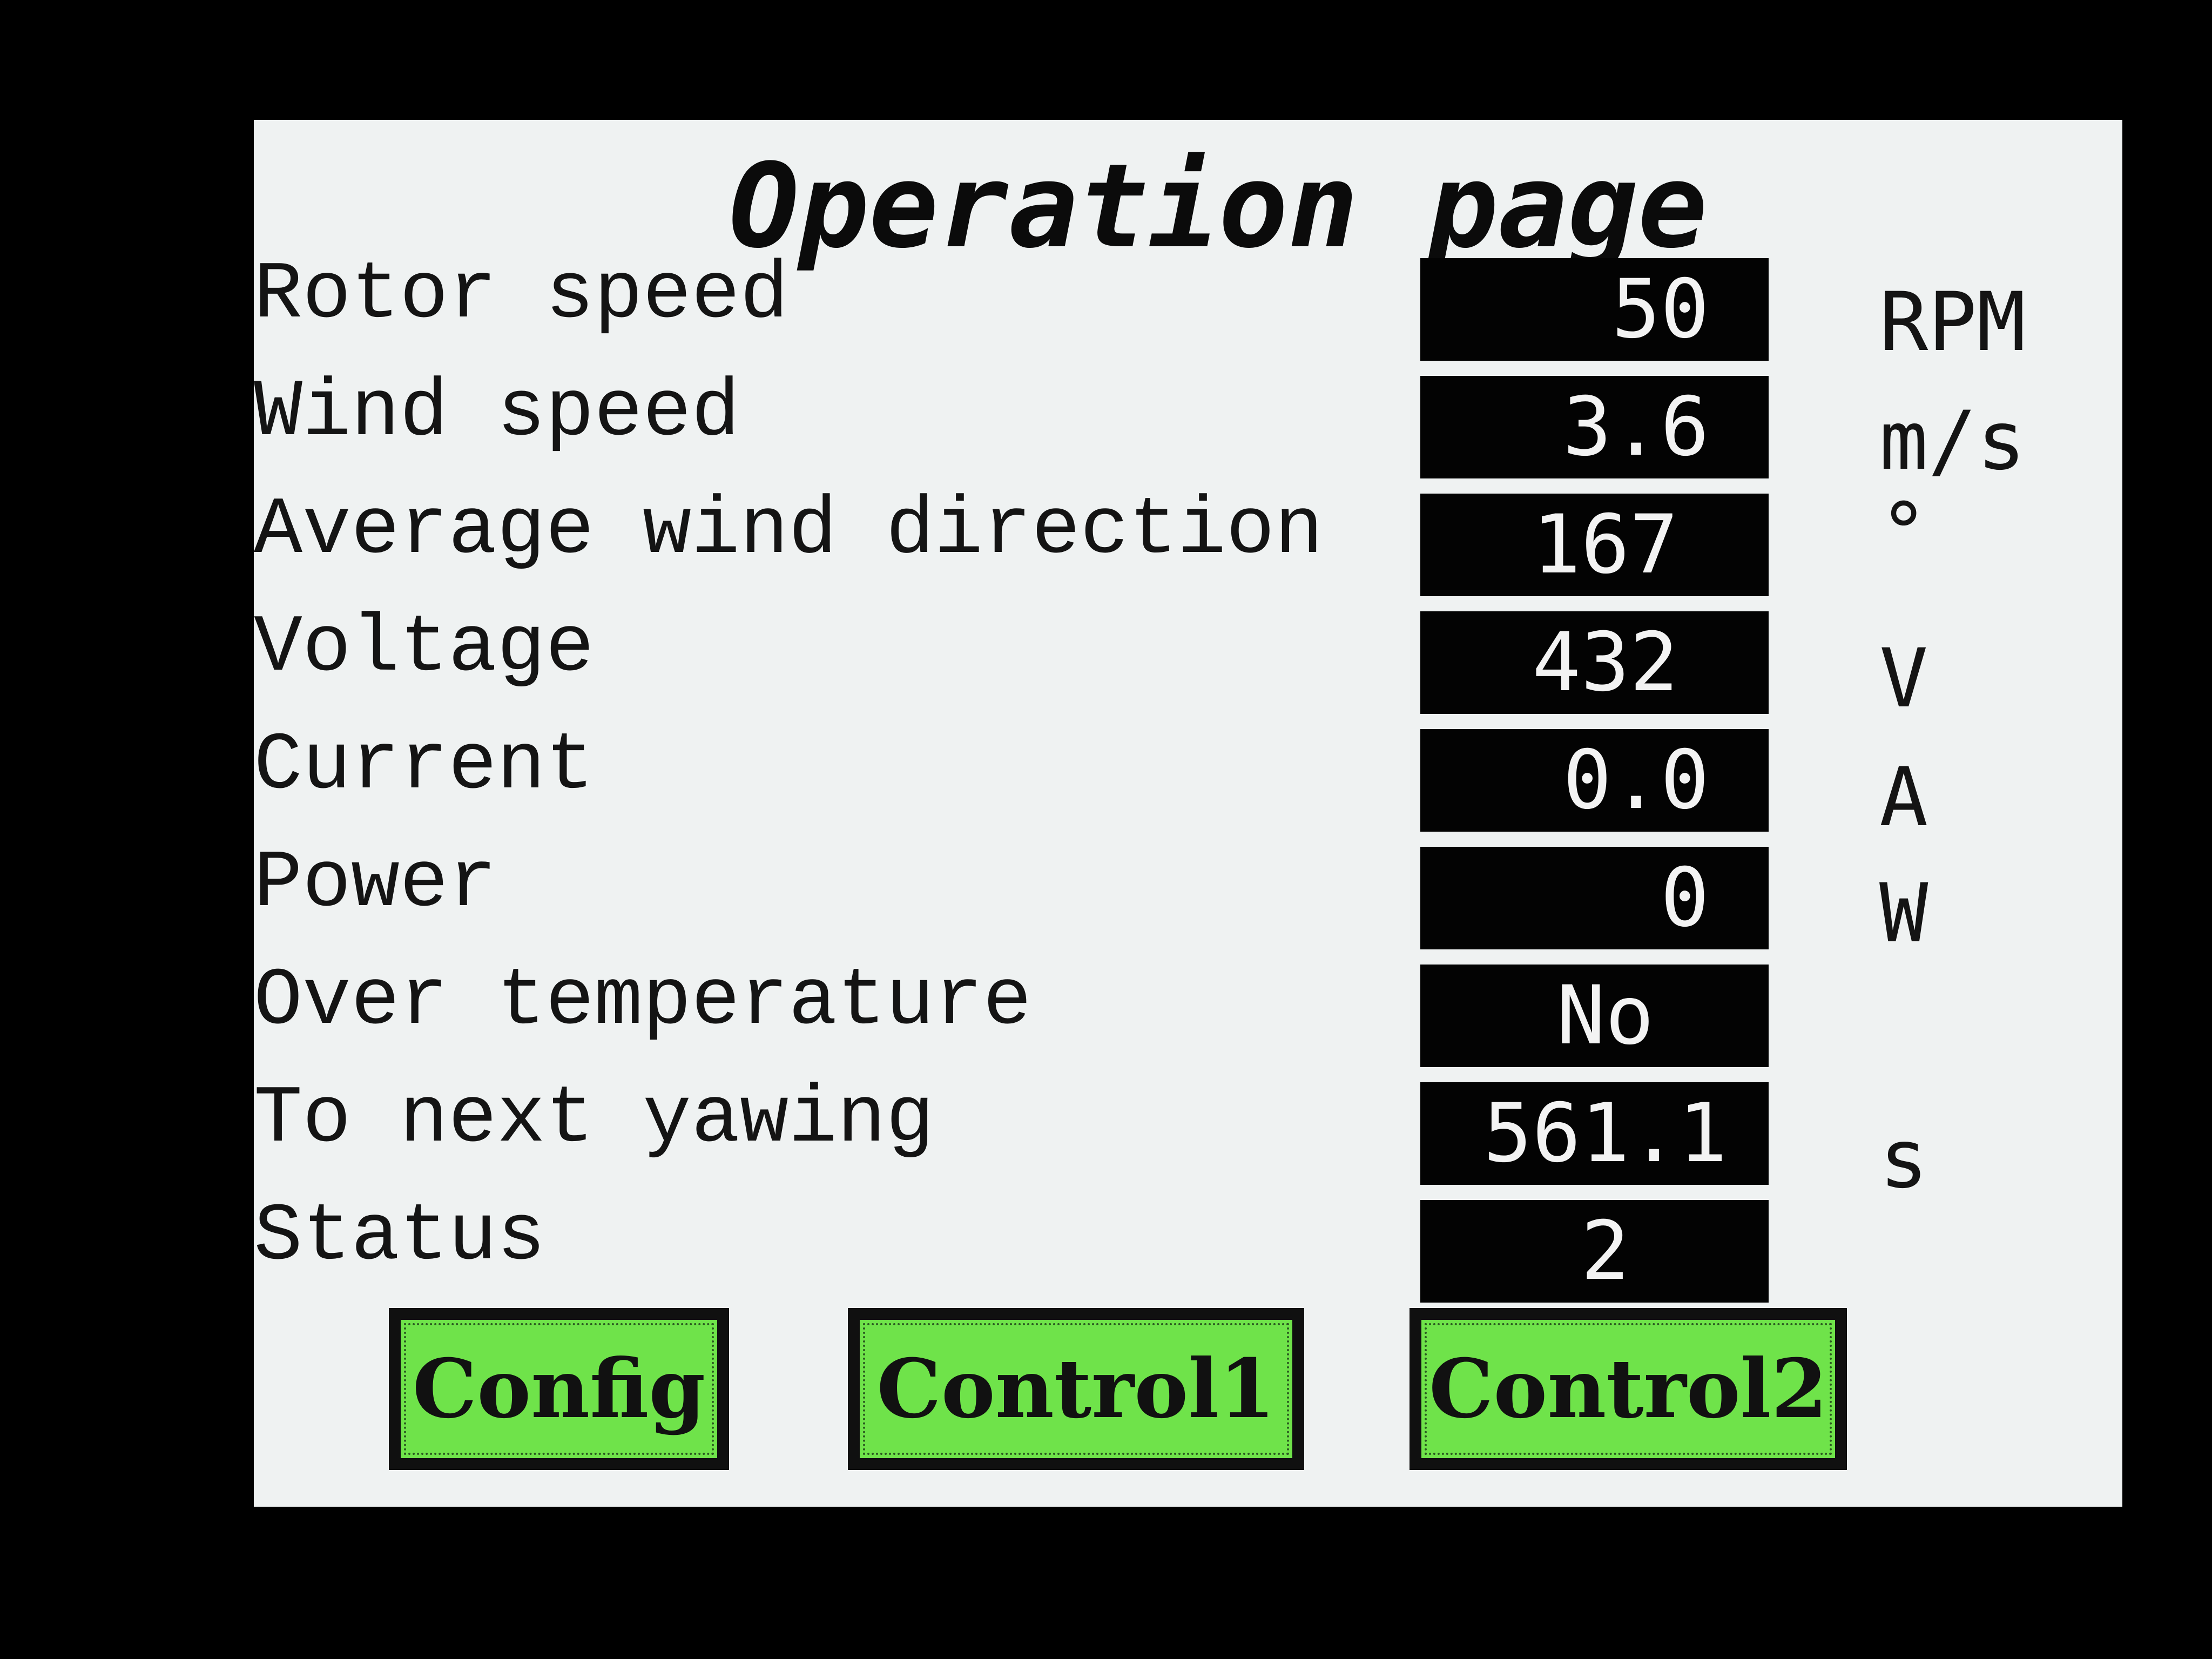  I want to click on value-to-next-yawing: 561.1, so click(1594, 1133).